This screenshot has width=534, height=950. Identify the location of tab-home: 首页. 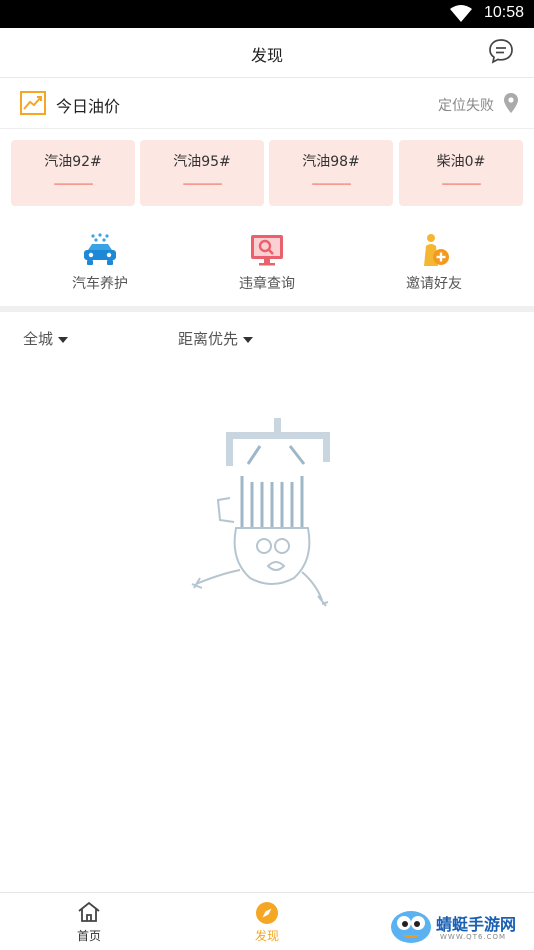
(89, 921).